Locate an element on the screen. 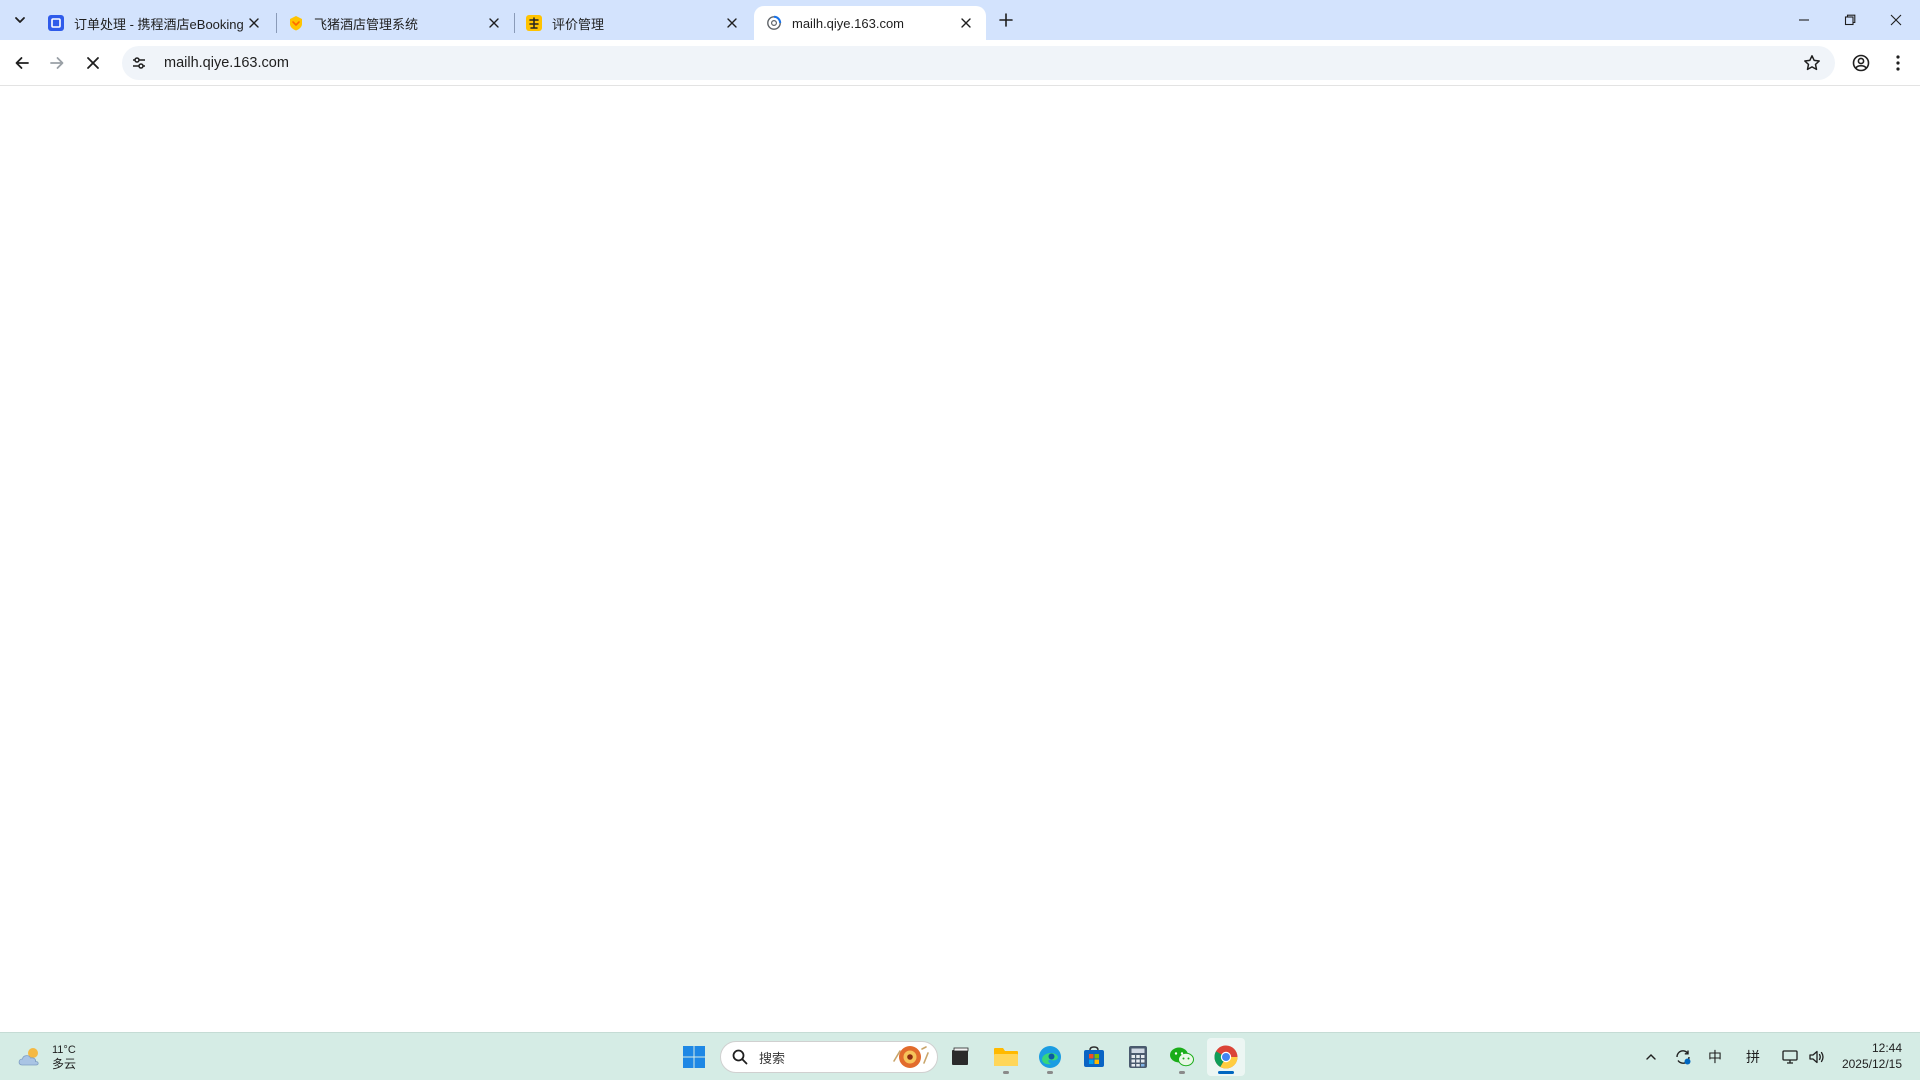  show-hidden-icons-button is located at coordinates (1651, 1057).